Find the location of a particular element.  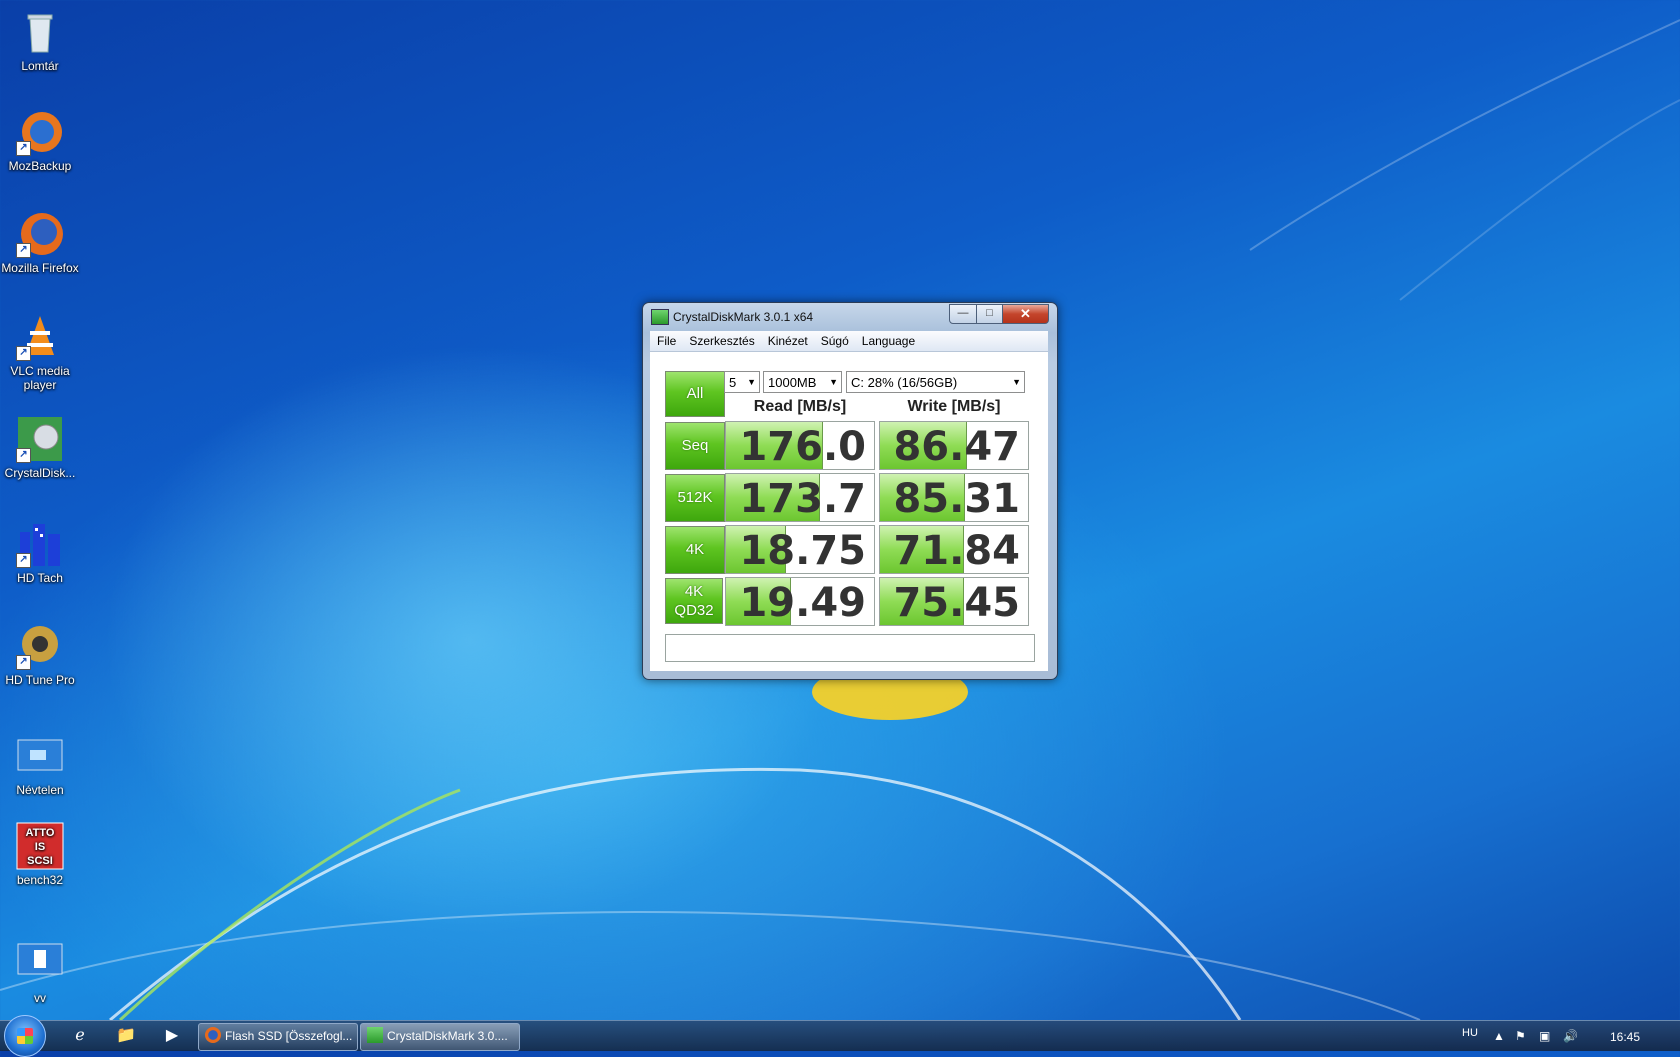

desktop-icon-label: vv is located at coordinates (40, 998).